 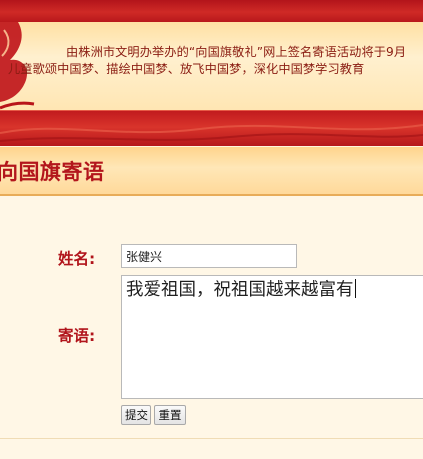 What do you see at coordinates (240, 290) in the screenshot?
I see `message-text: 我爱祖国，祝祖国越来越富有` at bounding box center [240, 290].